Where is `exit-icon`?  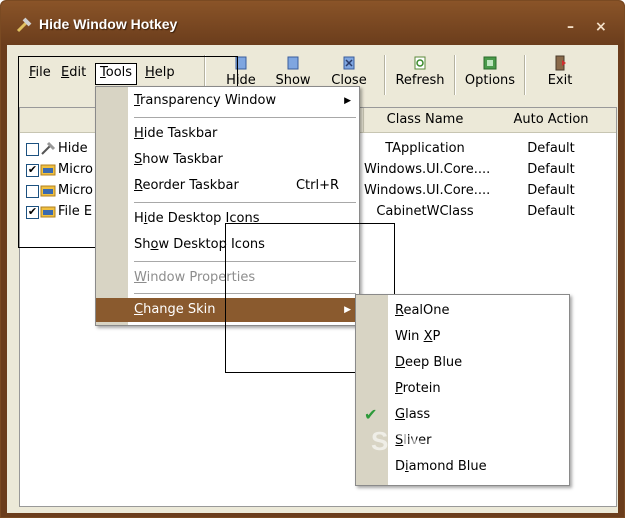
exit-icon is located at coordinates (560, 63).